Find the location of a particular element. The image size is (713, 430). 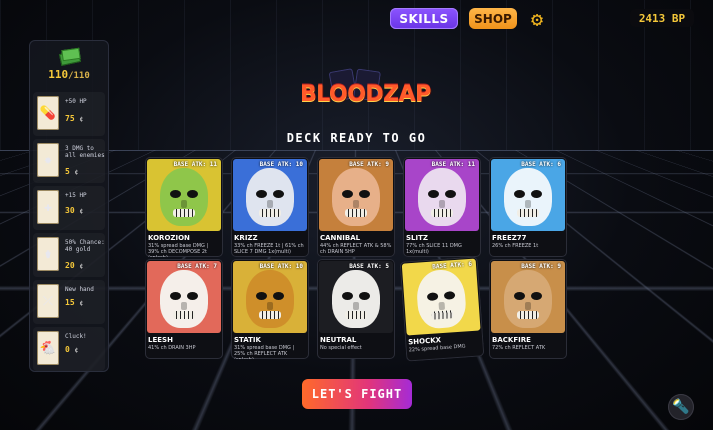

character-card: BASE ATK: 6 SHOCKX 22% spread base DMG is located at coordinates (442, 309).